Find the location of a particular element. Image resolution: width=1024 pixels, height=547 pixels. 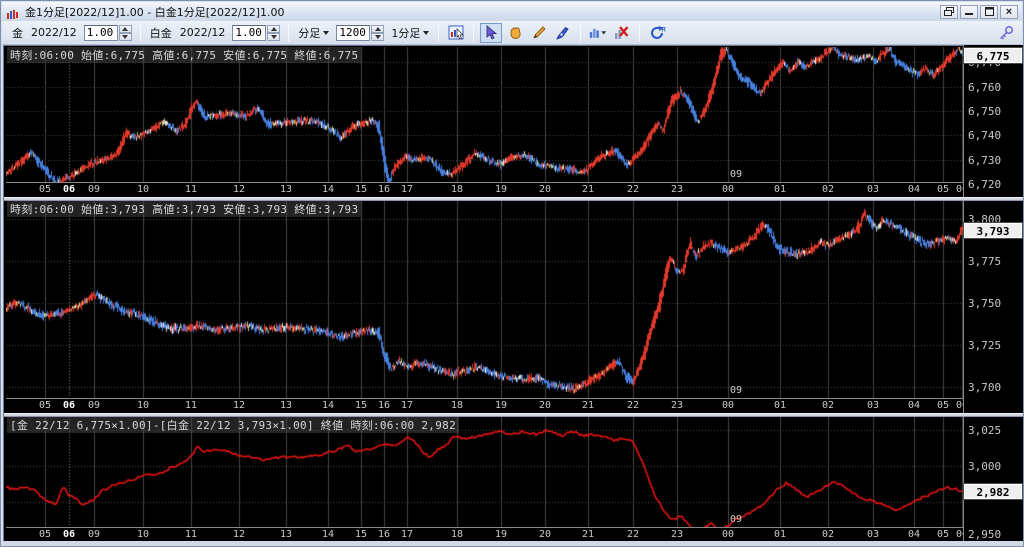

time-tick-label: 01 is located at coordinates (780, 405).